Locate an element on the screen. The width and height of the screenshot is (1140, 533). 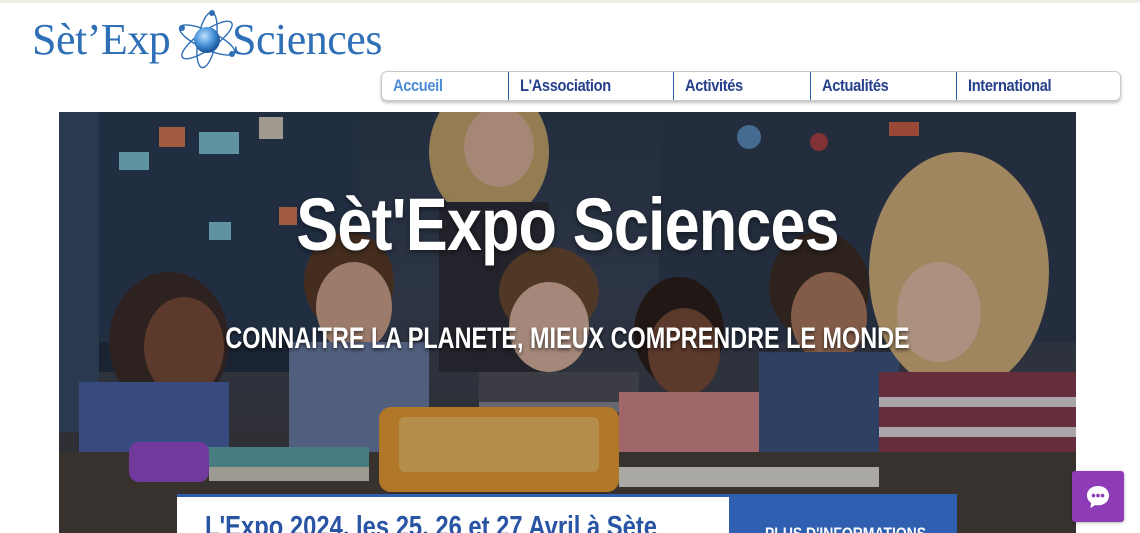
nav-item-label: L'Association is located at coordinates (565, 85).